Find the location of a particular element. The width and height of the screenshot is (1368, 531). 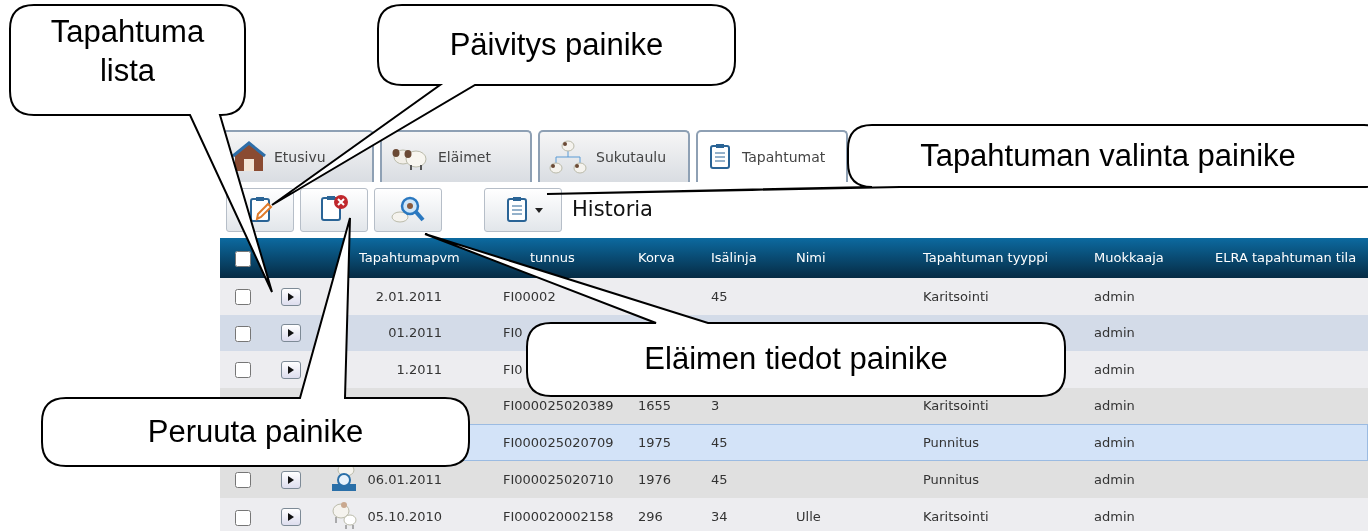

column-header: Muokkaaja is located at coordinates (1129, 258).